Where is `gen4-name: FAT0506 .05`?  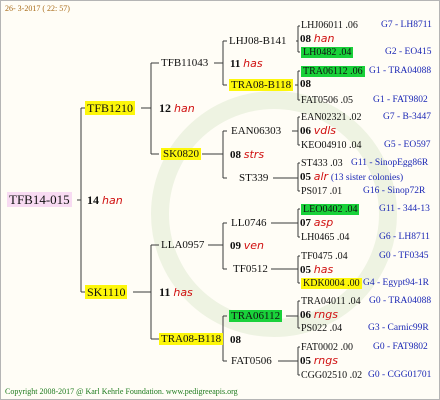
gen4-name: FAT0506 .05 is located at coordinates (327, 100).